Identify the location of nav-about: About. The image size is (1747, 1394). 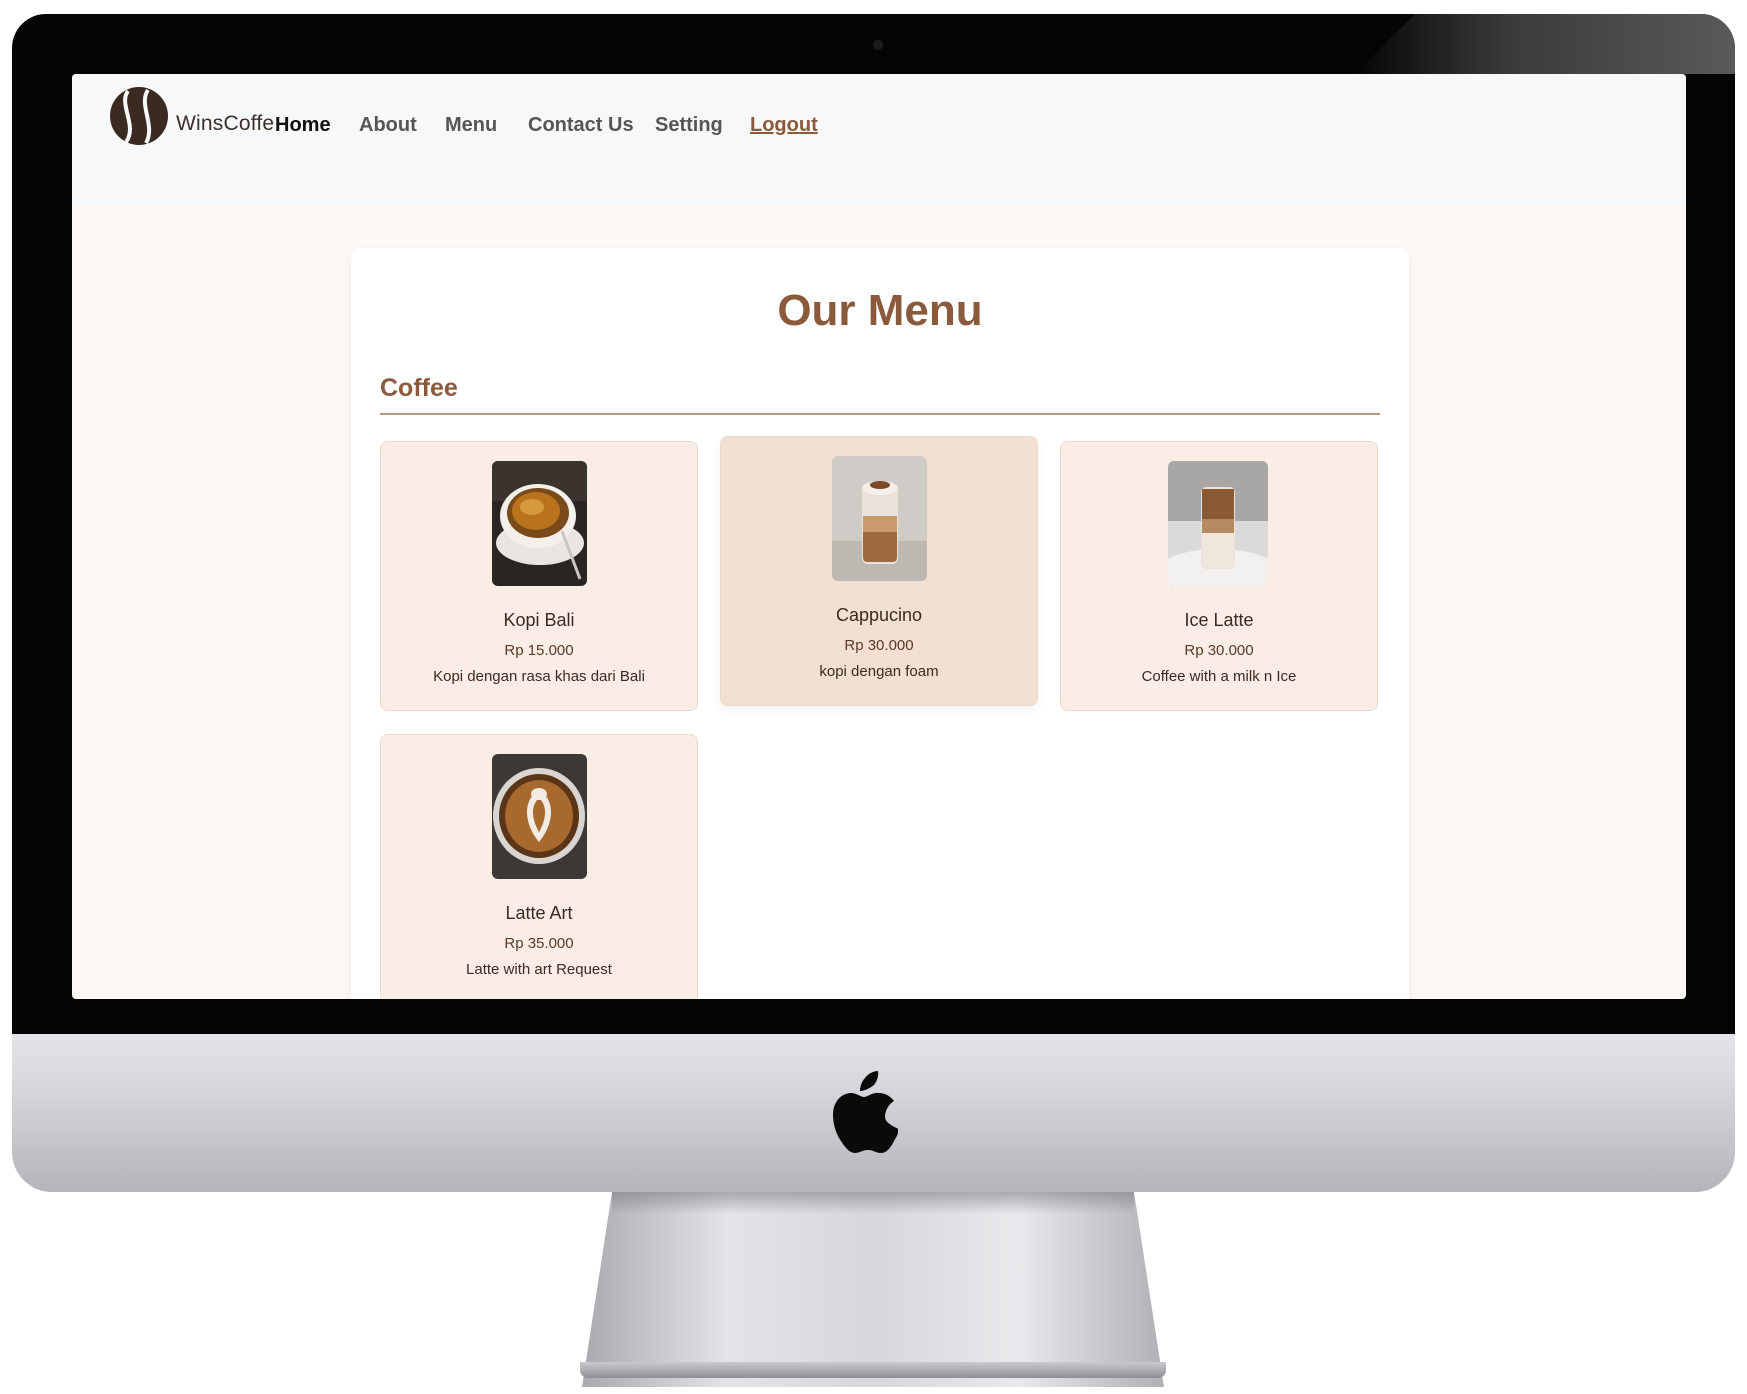
(388, 125).